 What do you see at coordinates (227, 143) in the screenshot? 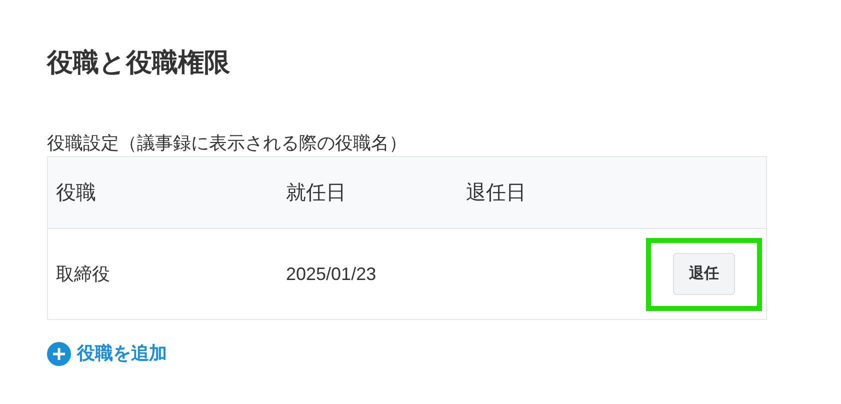
I see `section-label: 役職設定（議事録に表示される際の役職名）` at bounding box center [227, 143].